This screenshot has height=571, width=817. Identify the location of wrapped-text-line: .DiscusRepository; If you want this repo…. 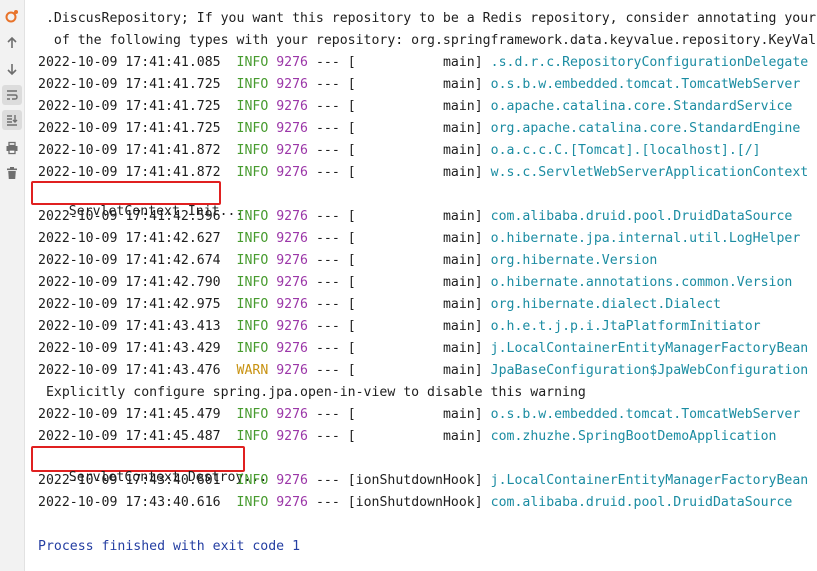
(427, 18).